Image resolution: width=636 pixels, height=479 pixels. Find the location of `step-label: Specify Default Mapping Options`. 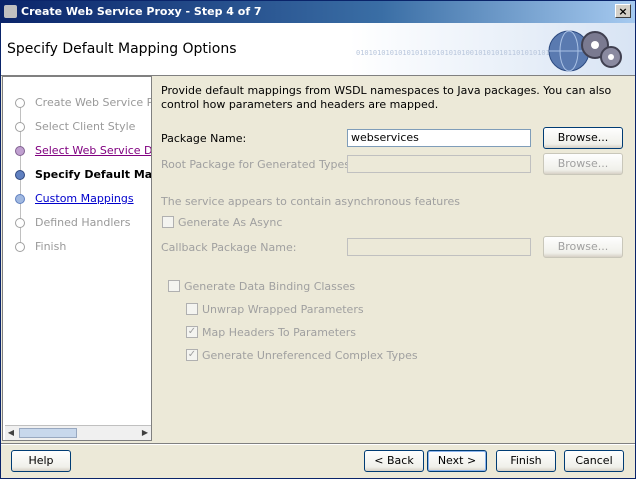

step-label: Specify Default Mapping Options is located at coordinates (93, 174).